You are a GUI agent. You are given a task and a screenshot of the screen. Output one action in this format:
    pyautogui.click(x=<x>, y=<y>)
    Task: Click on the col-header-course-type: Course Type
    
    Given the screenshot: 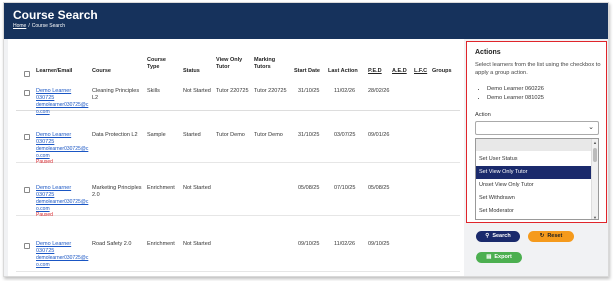 What is the action you would take?
    pyautogui.click(x=156, y=64)
    